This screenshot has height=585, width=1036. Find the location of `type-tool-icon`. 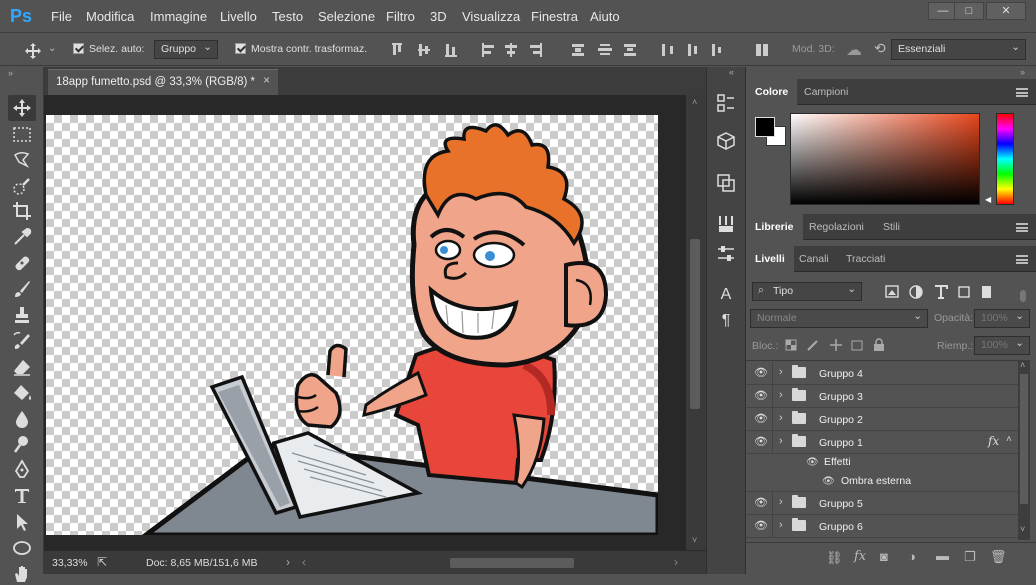

type-tool-icon is located at coordinates (22, 496).